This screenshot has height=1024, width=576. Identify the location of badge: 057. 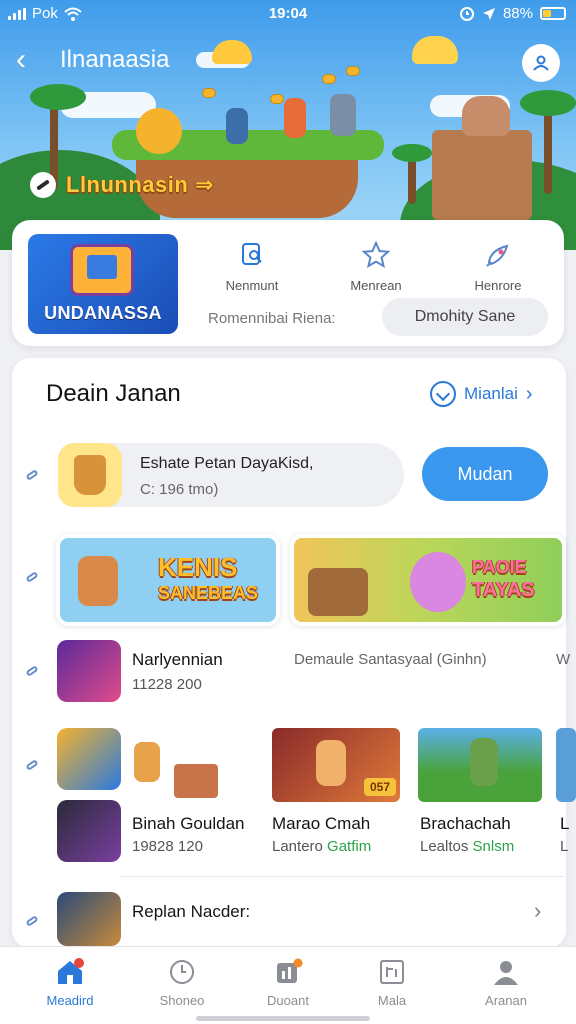
(379, 787).